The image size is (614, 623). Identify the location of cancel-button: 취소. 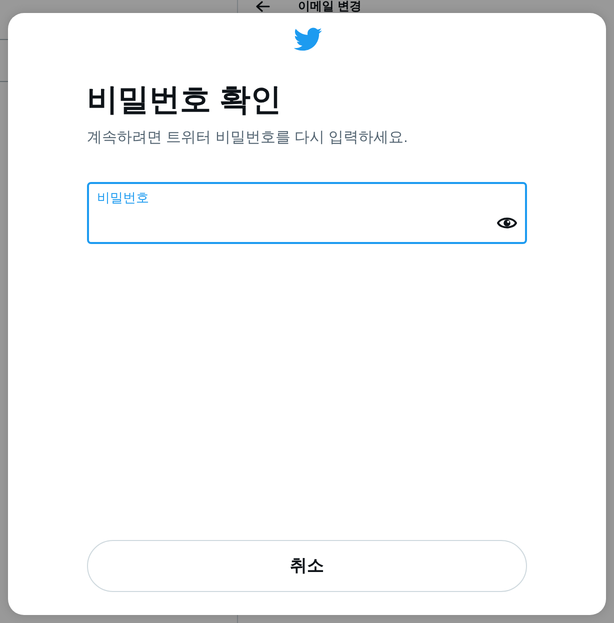
(307, 566).